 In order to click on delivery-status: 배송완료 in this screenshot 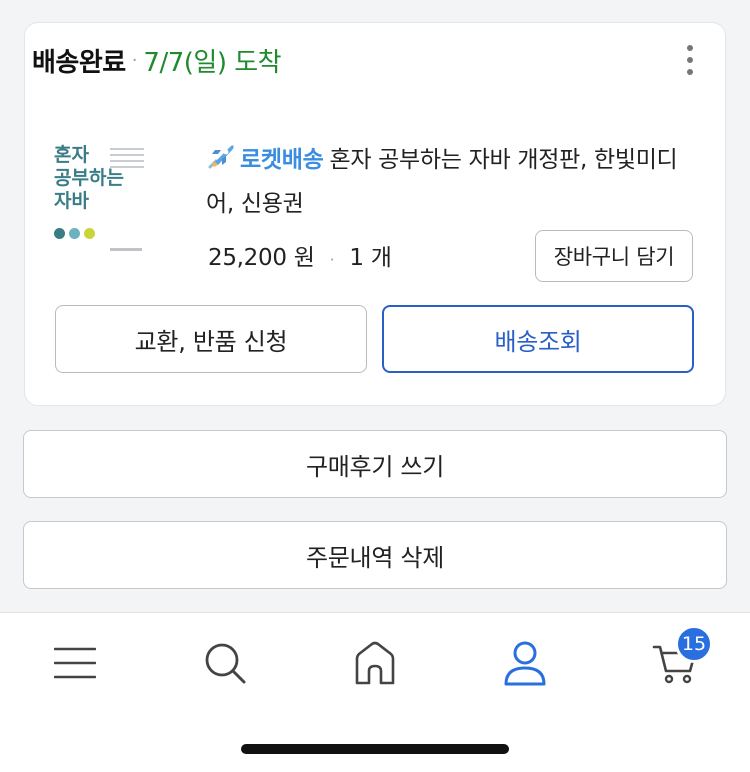, I will do `click(79, 62)`.